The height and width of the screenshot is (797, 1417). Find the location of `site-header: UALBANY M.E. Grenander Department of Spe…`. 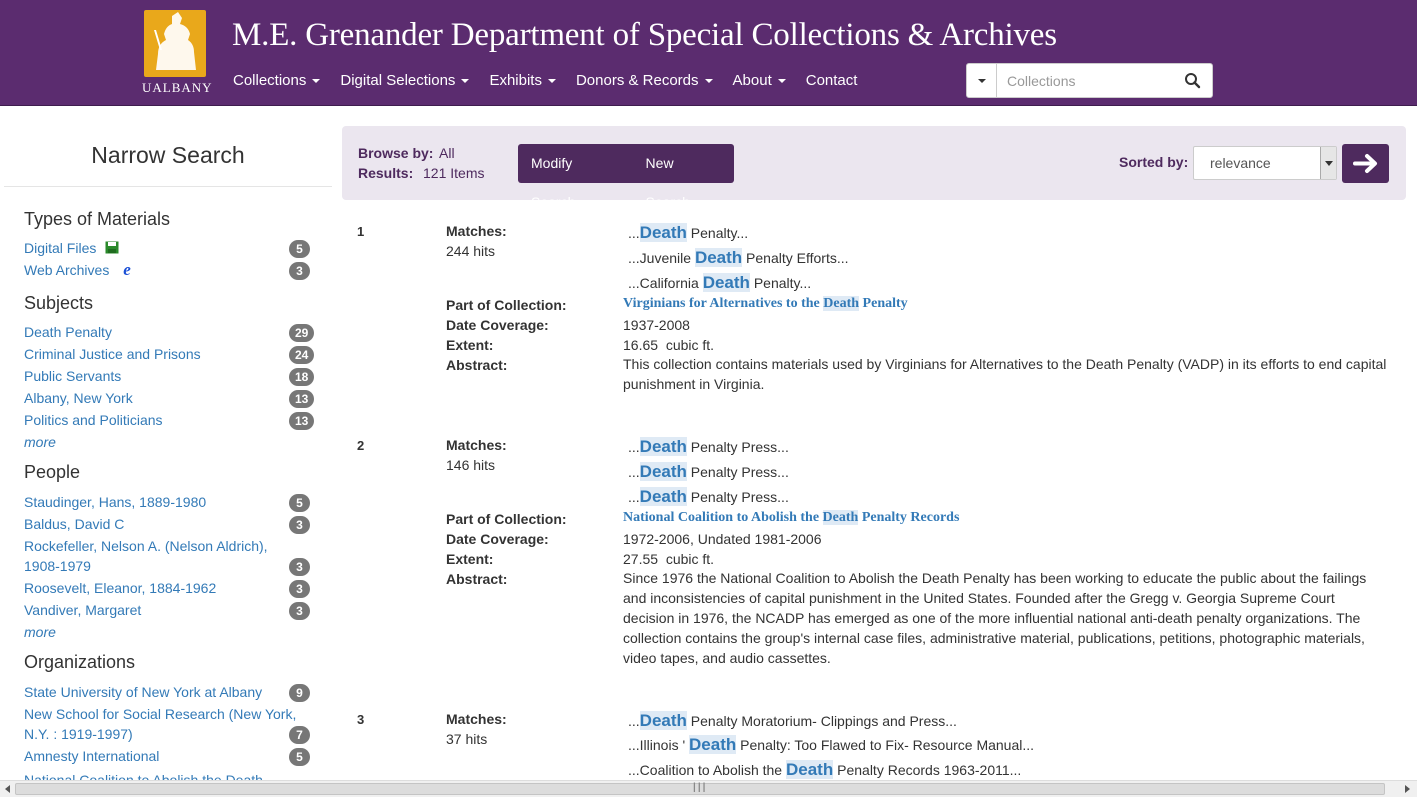

site-header: UALBANY M.E. Grenander Department of Spe… is located at coordinates (708, 53).